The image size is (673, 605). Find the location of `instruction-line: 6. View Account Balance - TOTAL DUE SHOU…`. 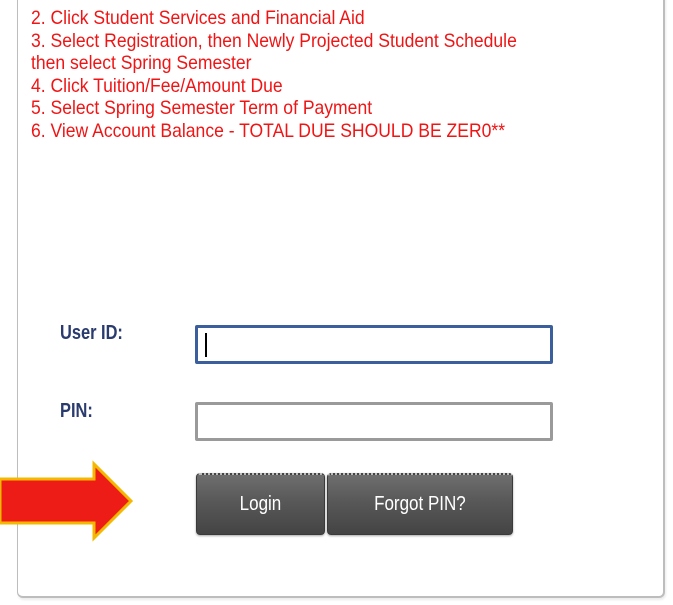

instruction-line: 6. View Account Balance - TOTAL DUE SHOU… is located at coordinates (268, 130).